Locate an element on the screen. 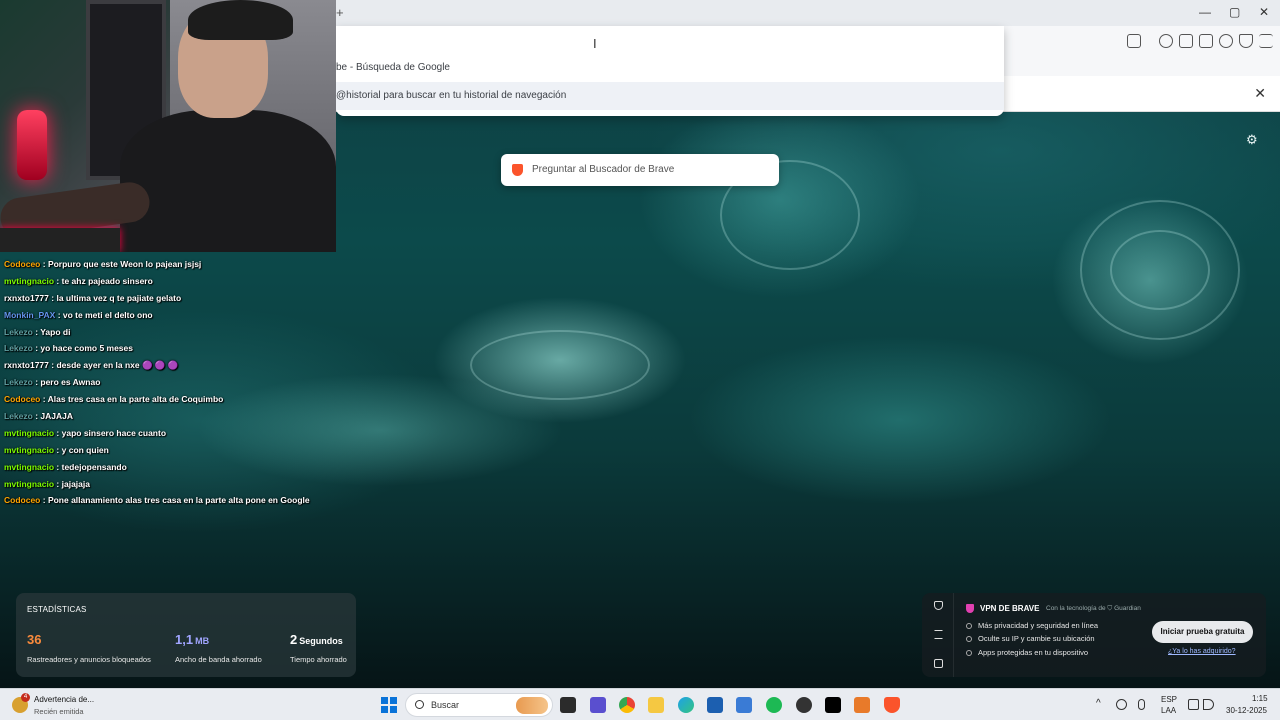 This screenshot has height=720, width=1280. media-icon is located at coordinates (1166, 41).